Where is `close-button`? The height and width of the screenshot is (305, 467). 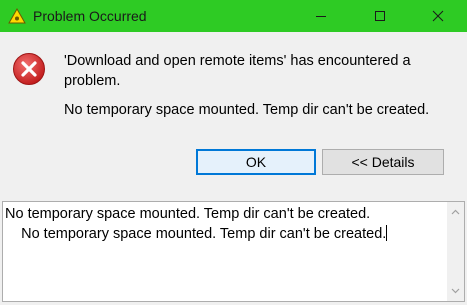
close-button is located at coordinates (438, 16).